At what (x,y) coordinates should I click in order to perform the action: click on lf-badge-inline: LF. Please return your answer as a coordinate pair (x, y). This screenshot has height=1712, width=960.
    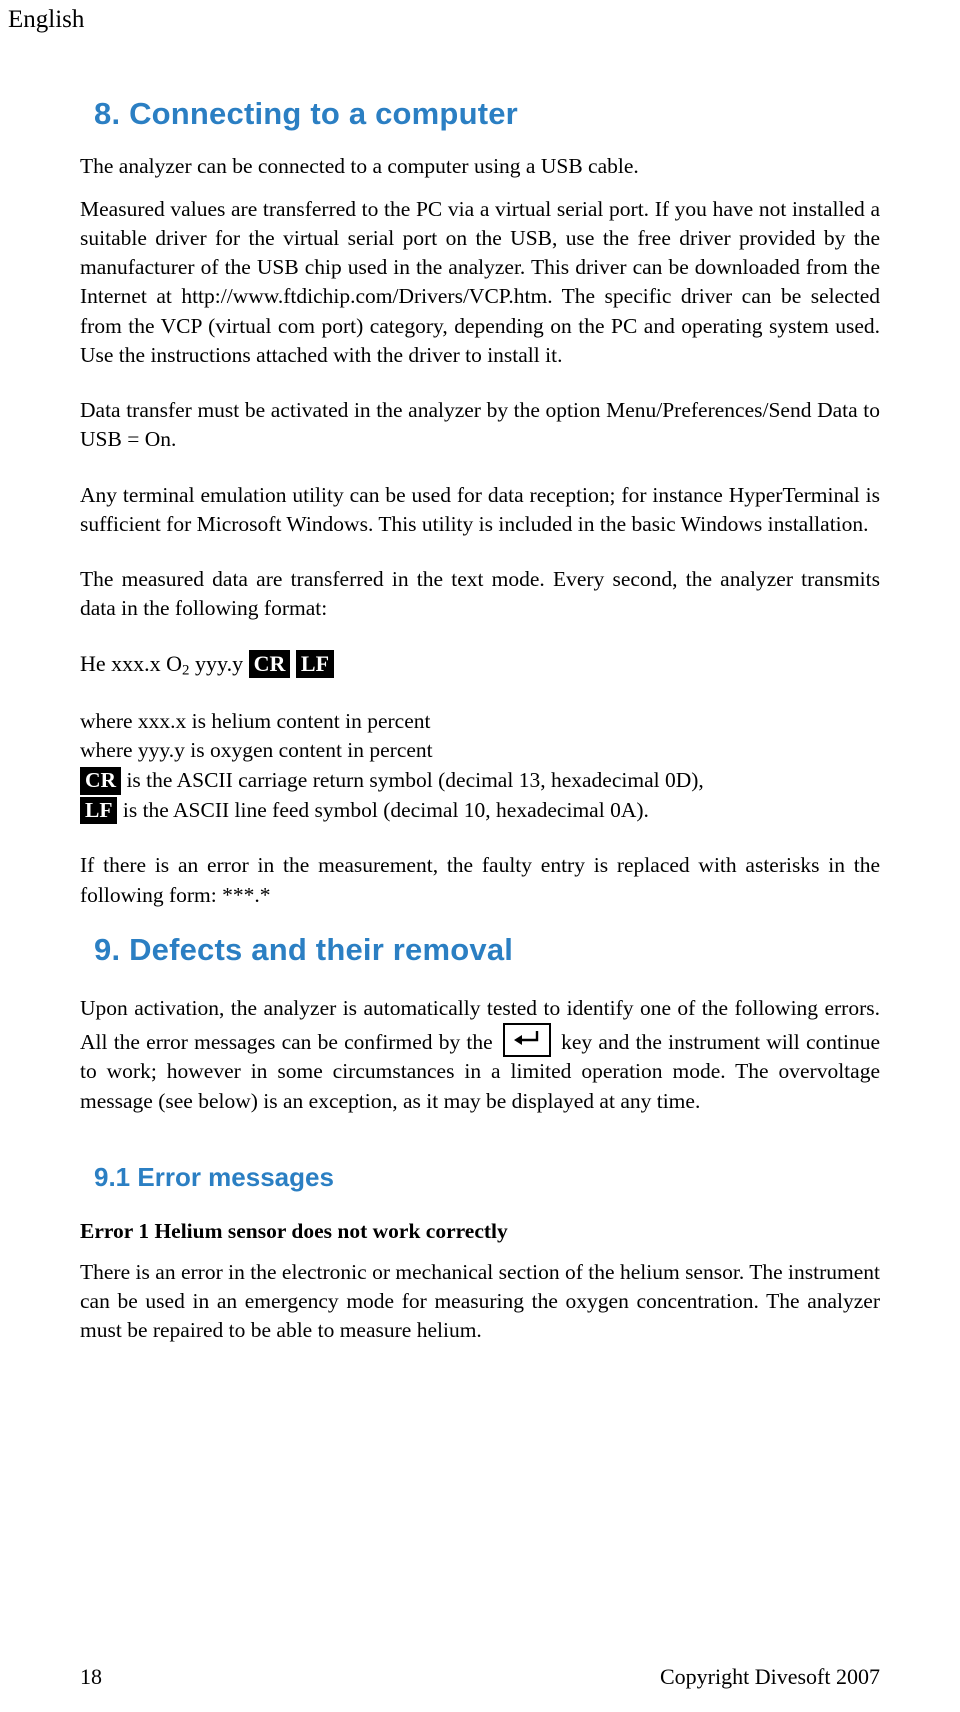
    Looking at the image, I should click on (315, 663).